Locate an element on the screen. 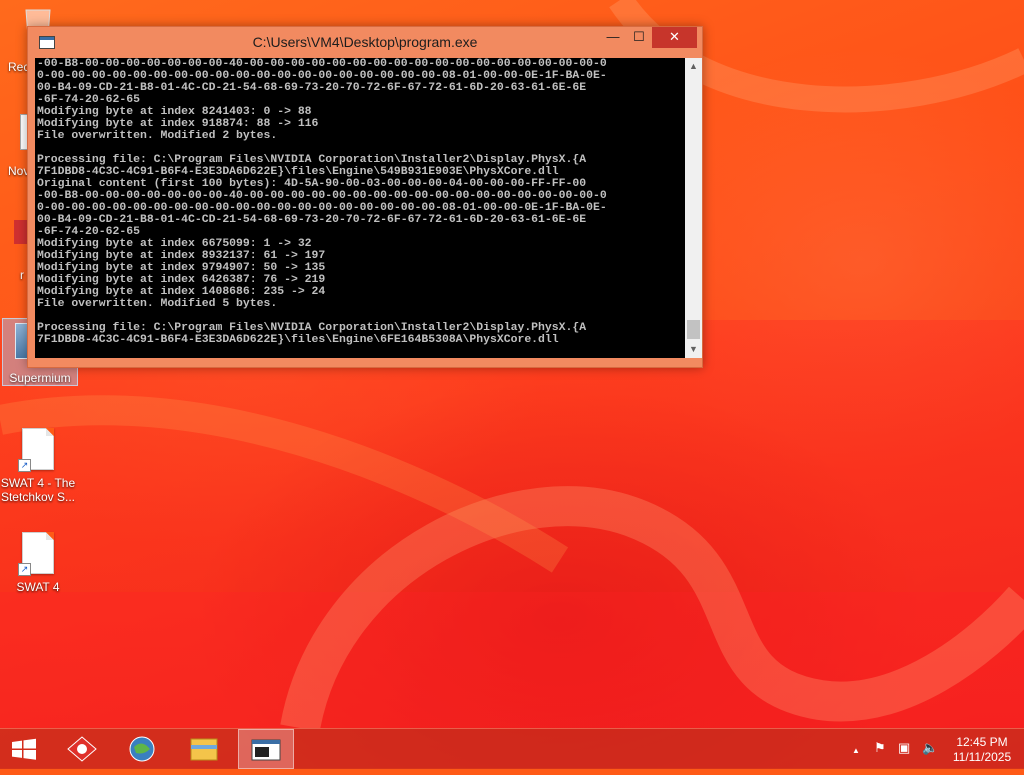 The image size is (1024, 775). minimize-button: — is located at coordinates (613, 37).